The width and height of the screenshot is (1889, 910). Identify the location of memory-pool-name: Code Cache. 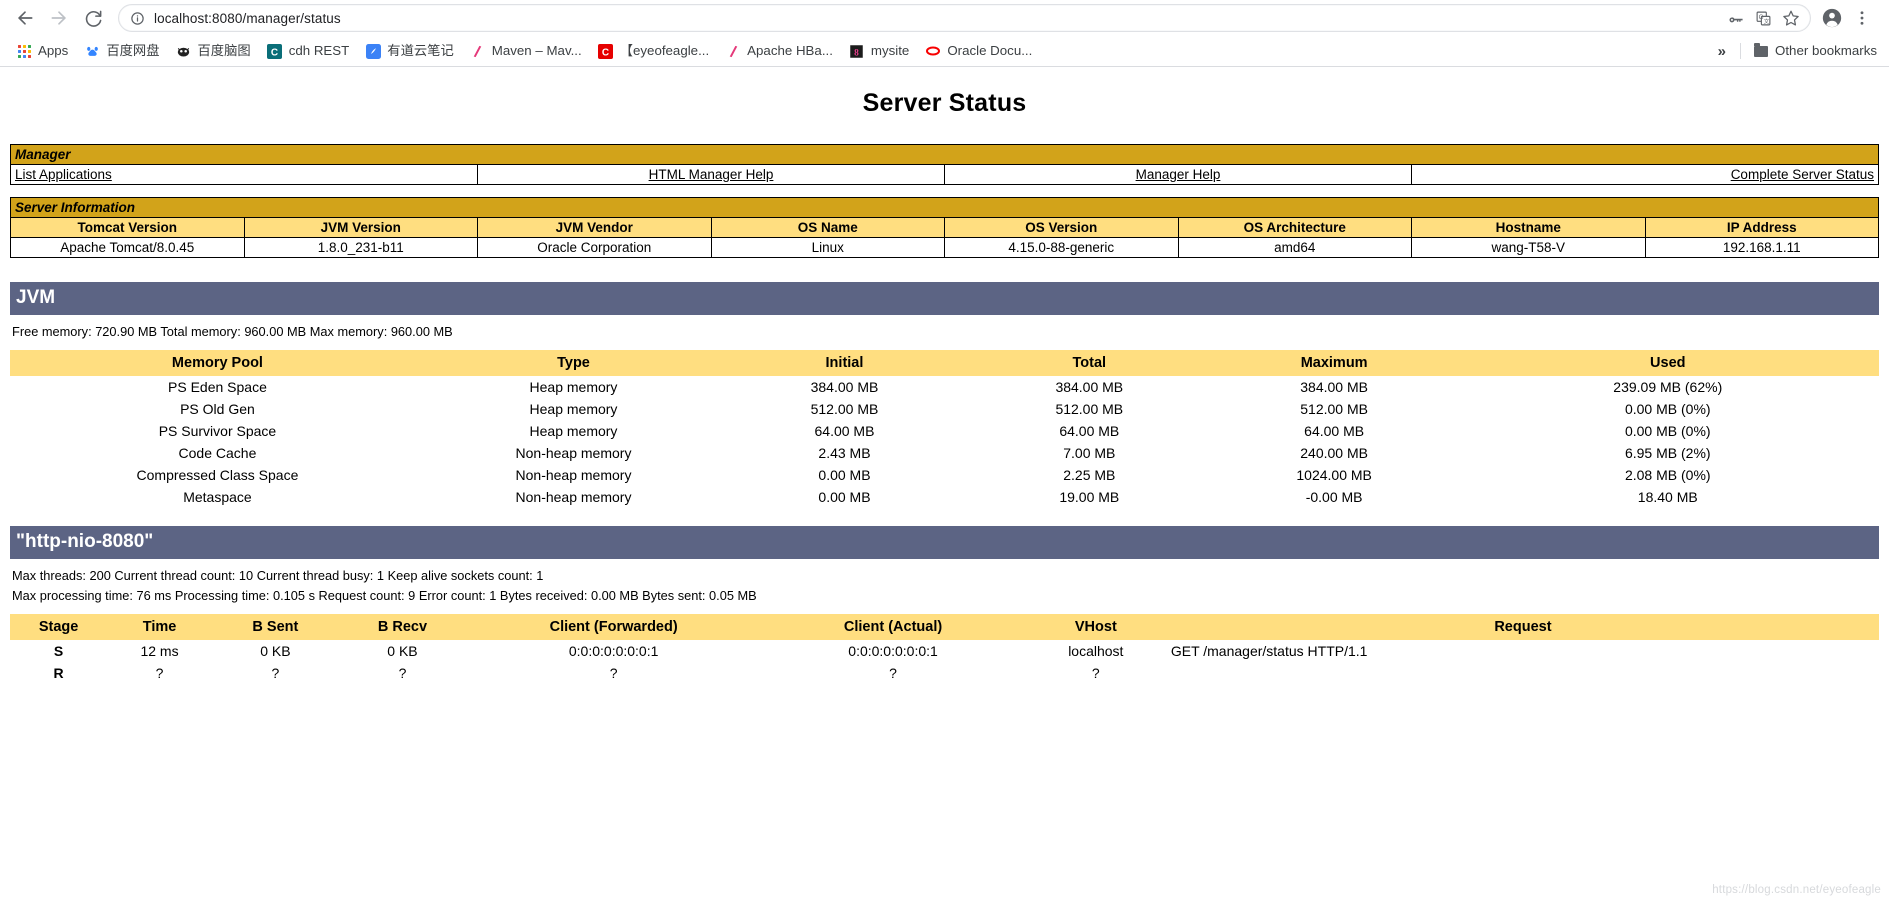
(217, 453).